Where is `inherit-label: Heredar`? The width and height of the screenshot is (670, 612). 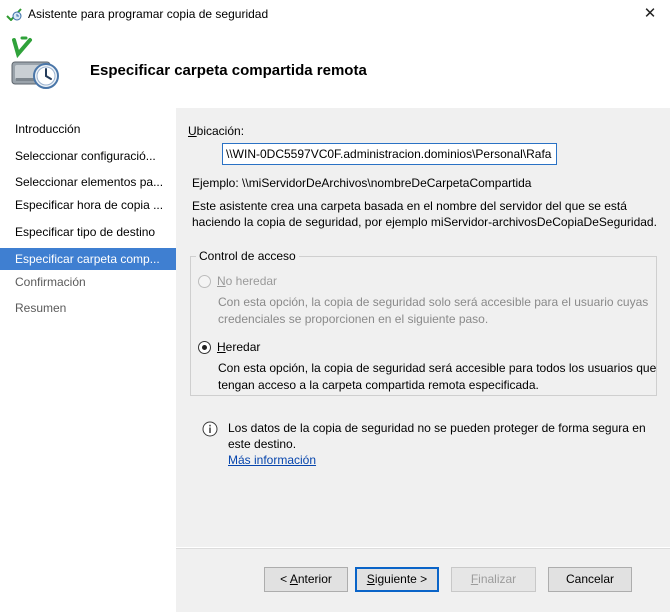 inherit-label: Heredar is located at coordinates (238, 347).